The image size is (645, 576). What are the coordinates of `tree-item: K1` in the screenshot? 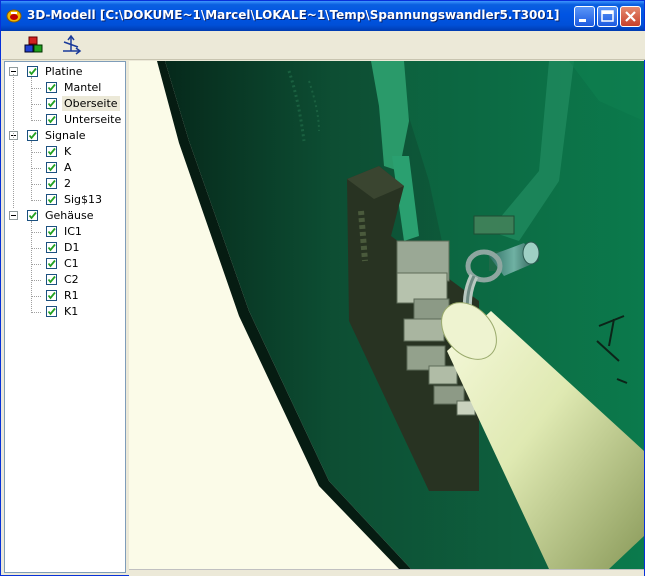 It's located at (65, 312).